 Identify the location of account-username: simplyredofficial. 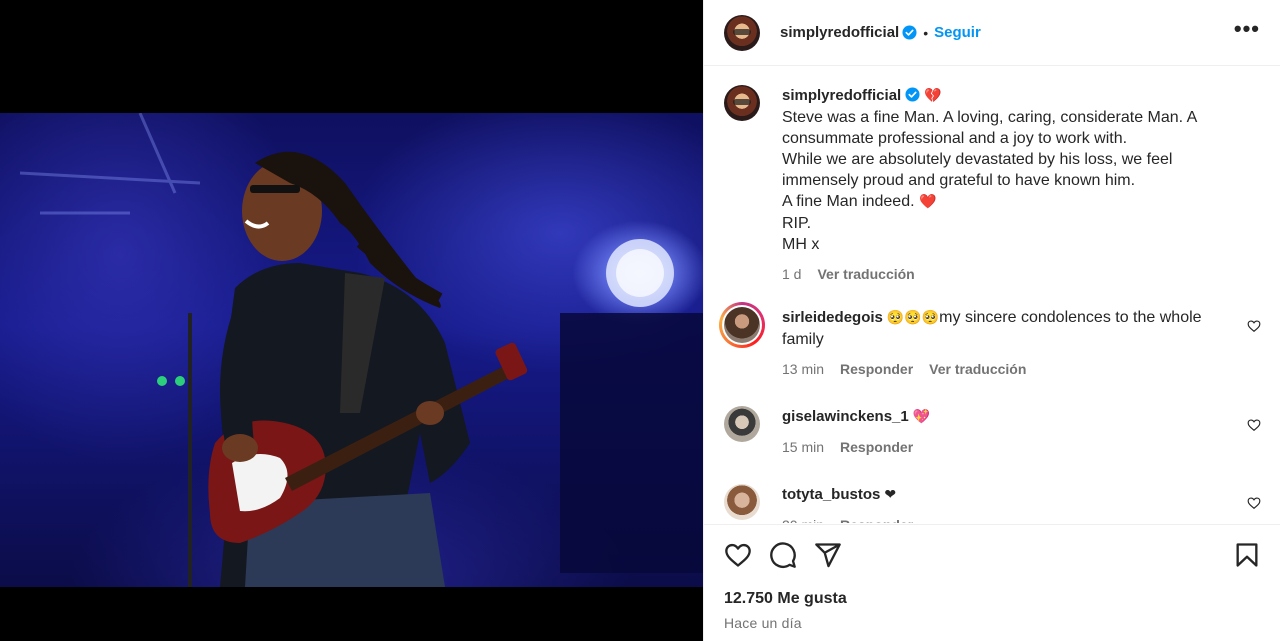
(839, 32).